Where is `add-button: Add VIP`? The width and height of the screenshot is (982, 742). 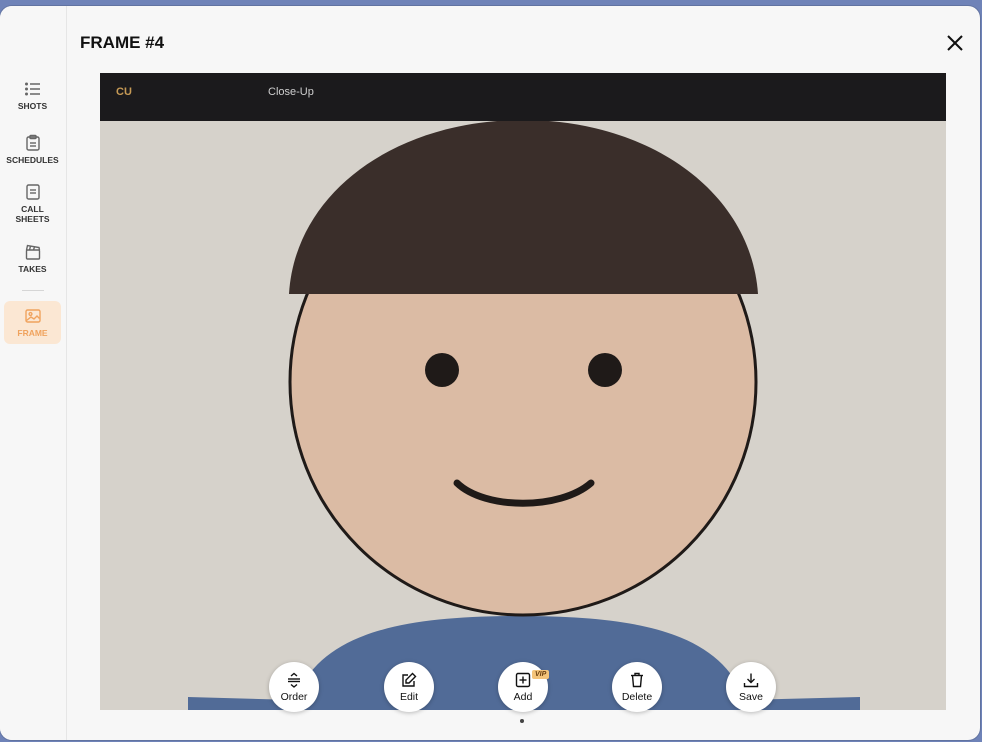
add-button: Add VIP is located at coordinates (524, 687).